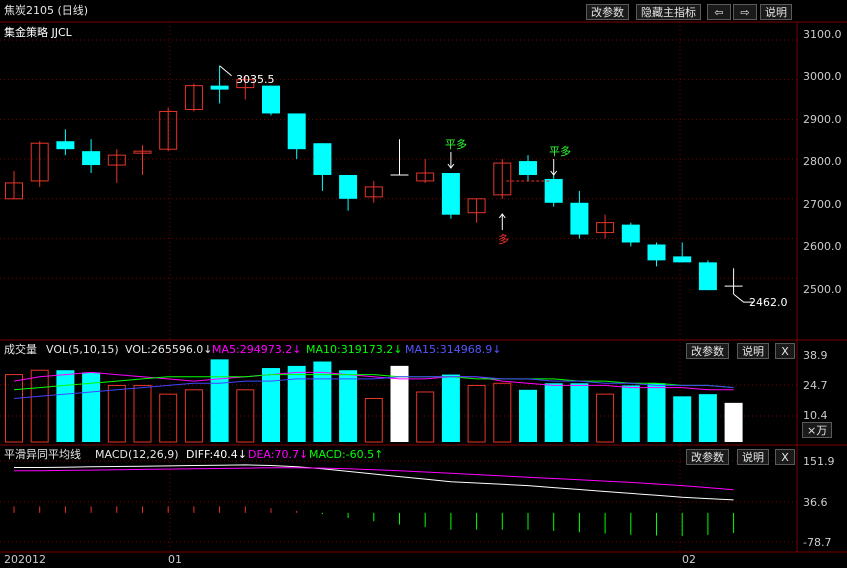  What do you see at coordinates (822, 289) in the screenshot?
I see `price-tick: 2500.0` at bounding box center [822, 289].